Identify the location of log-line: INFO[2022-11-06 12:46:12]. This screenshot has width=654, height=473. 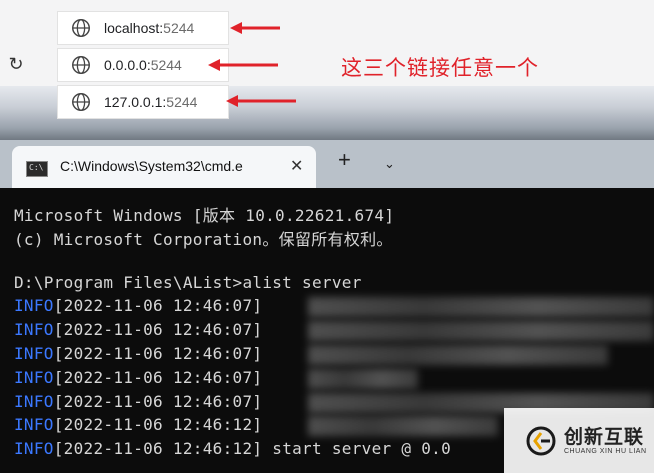
(138, 424).